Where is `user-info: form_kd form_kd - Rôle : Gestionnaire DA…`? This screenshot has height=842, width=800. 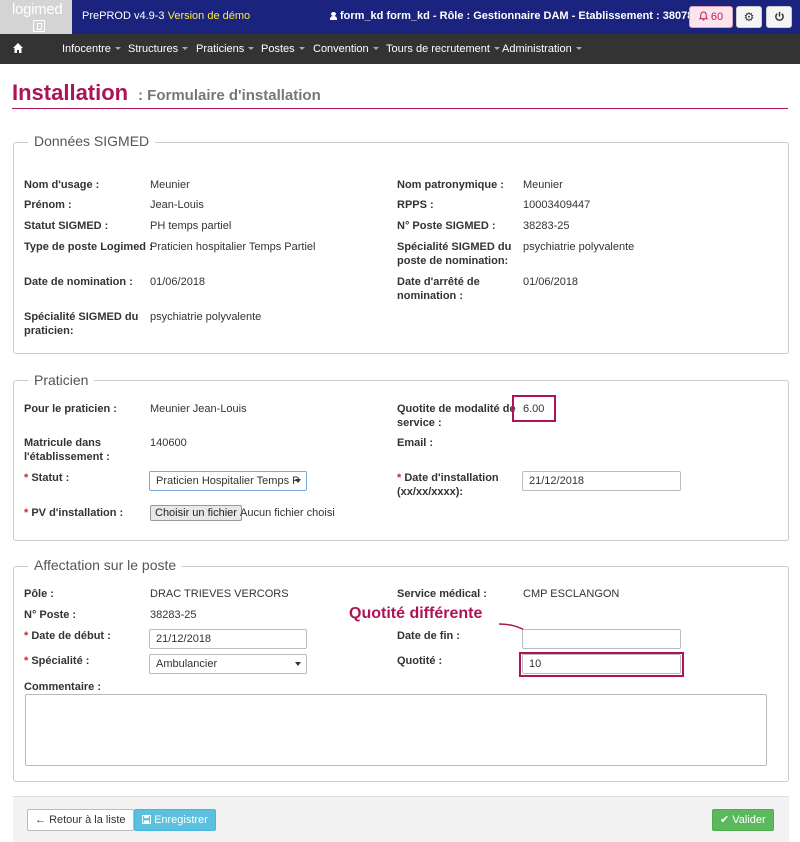 user-info: form_kd form_kd - Rôle : Gestionnaire DA… is located at coordinates (524, 16).